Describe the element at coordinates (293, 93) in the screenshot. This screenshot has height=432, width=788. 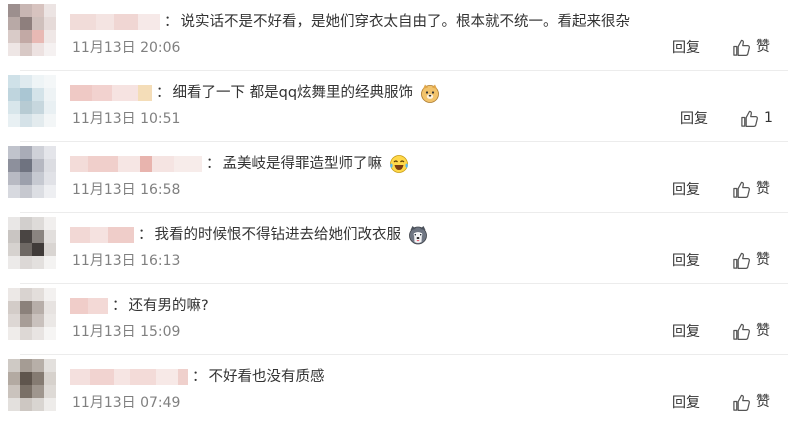
I see `comment-text: 细看了一下 都是qq炫舞里的经典服饰` at that location.